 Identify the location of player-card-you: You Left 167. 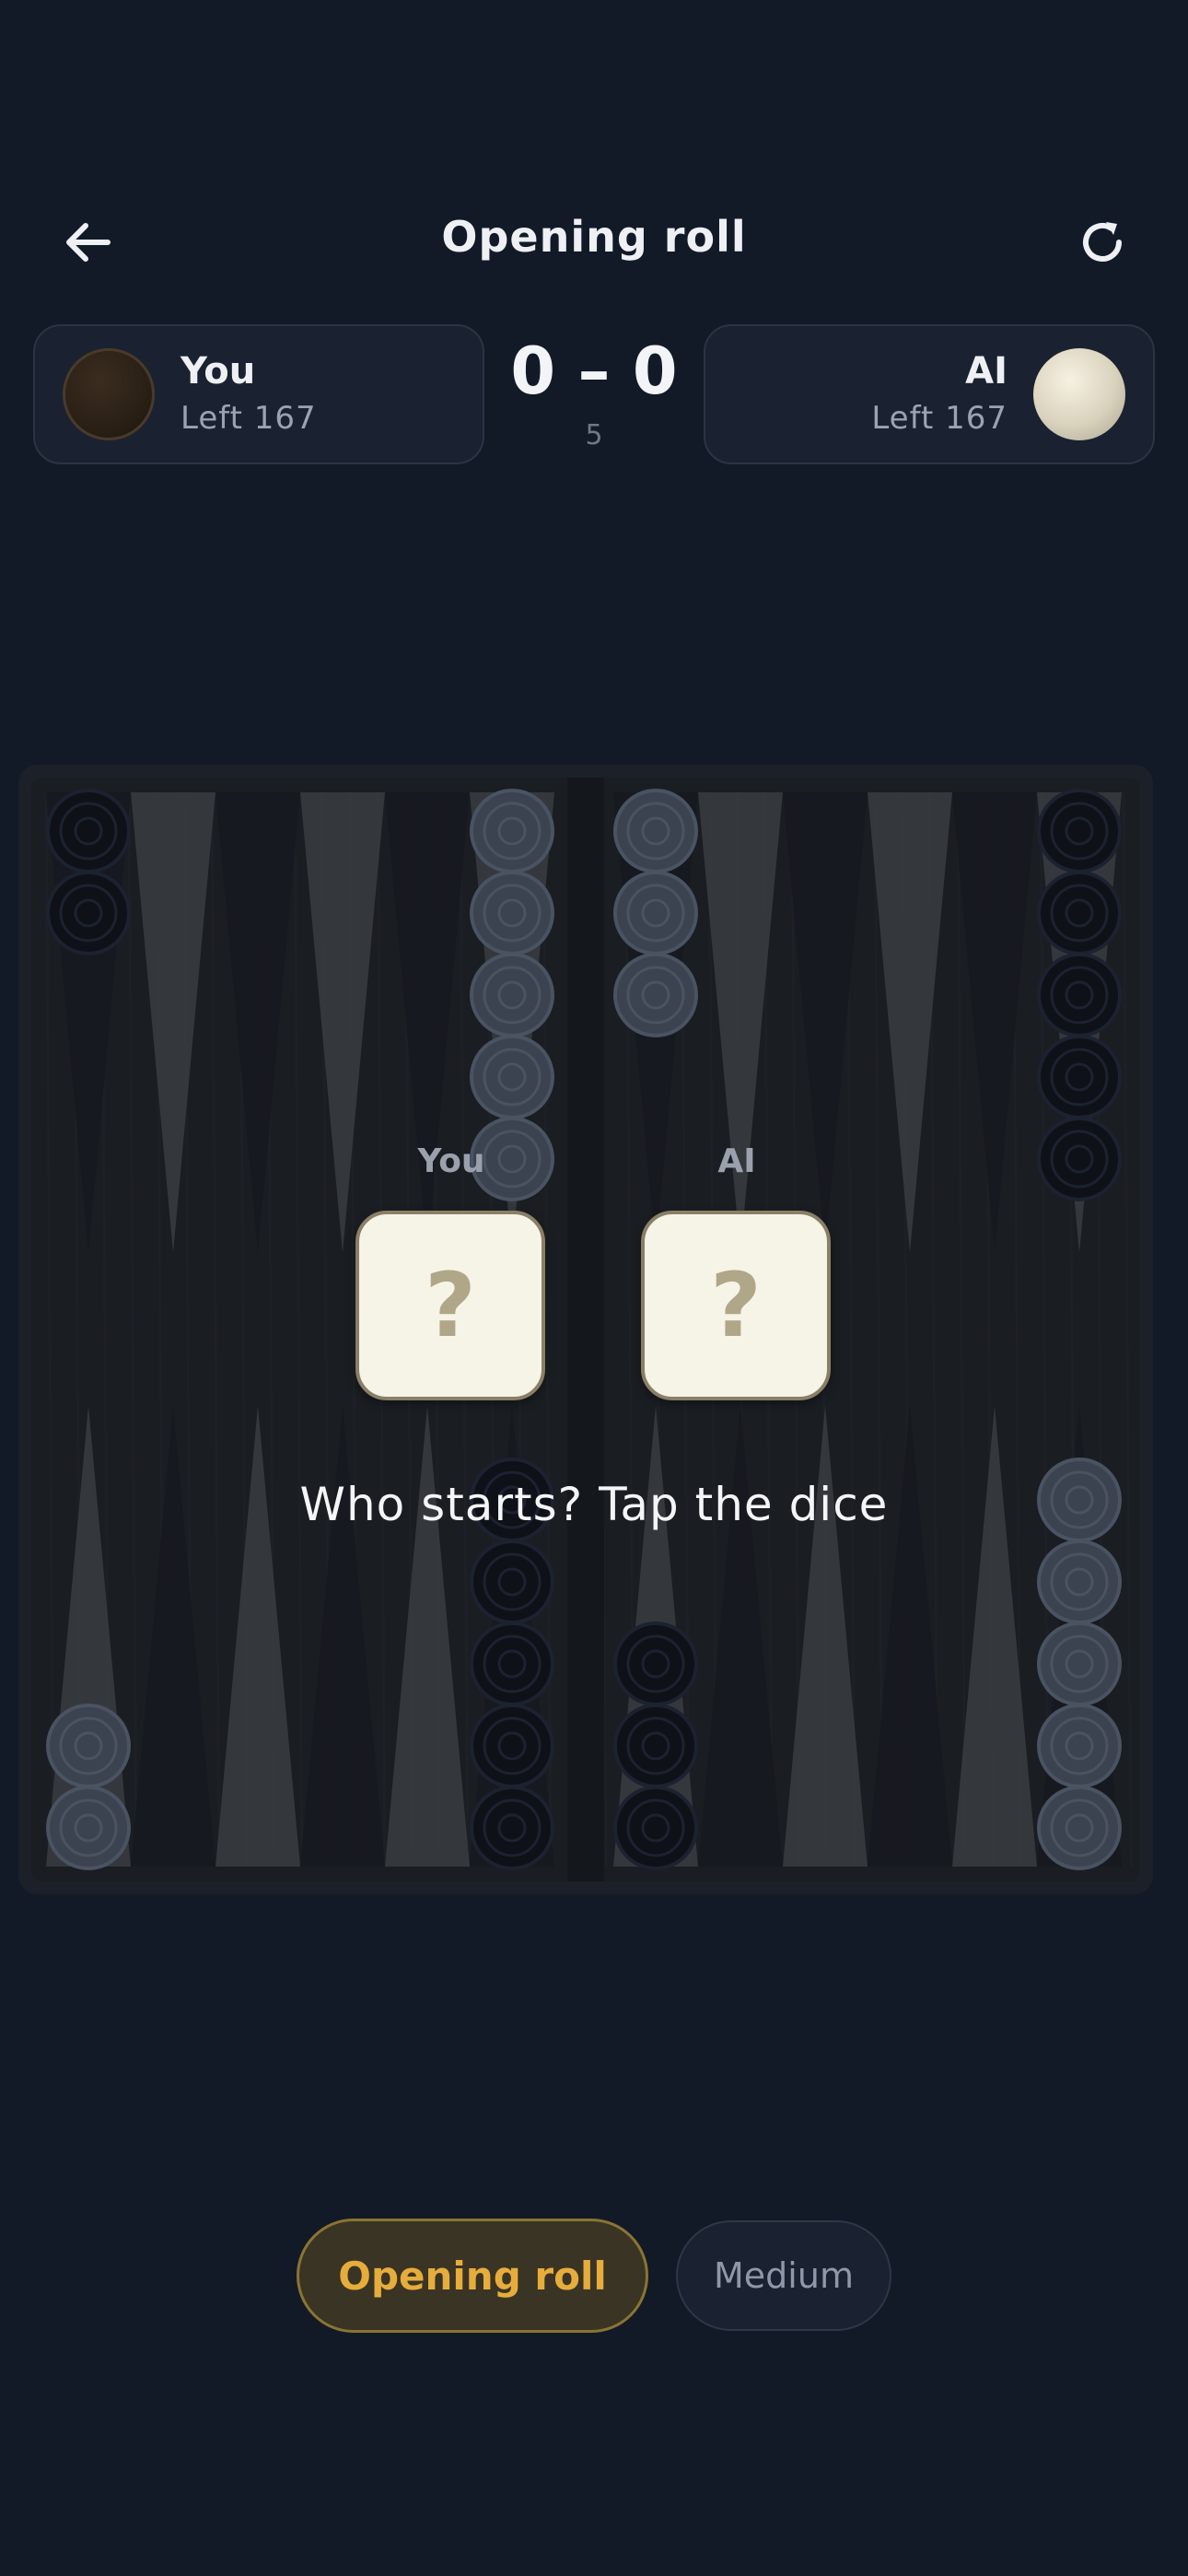
(258, 394).